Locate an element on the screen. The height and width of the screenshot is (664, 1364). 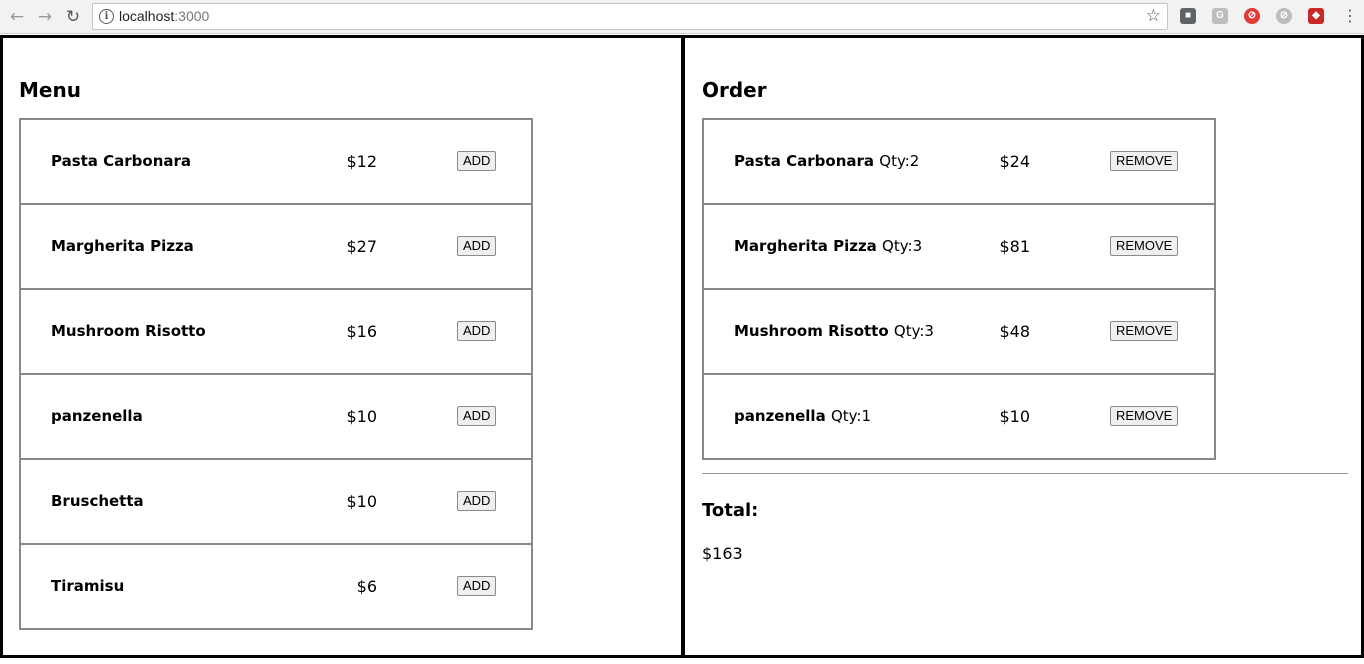
order-item-name: Pasta Carbonara Qty:2 is located at coordinates (827, 161).